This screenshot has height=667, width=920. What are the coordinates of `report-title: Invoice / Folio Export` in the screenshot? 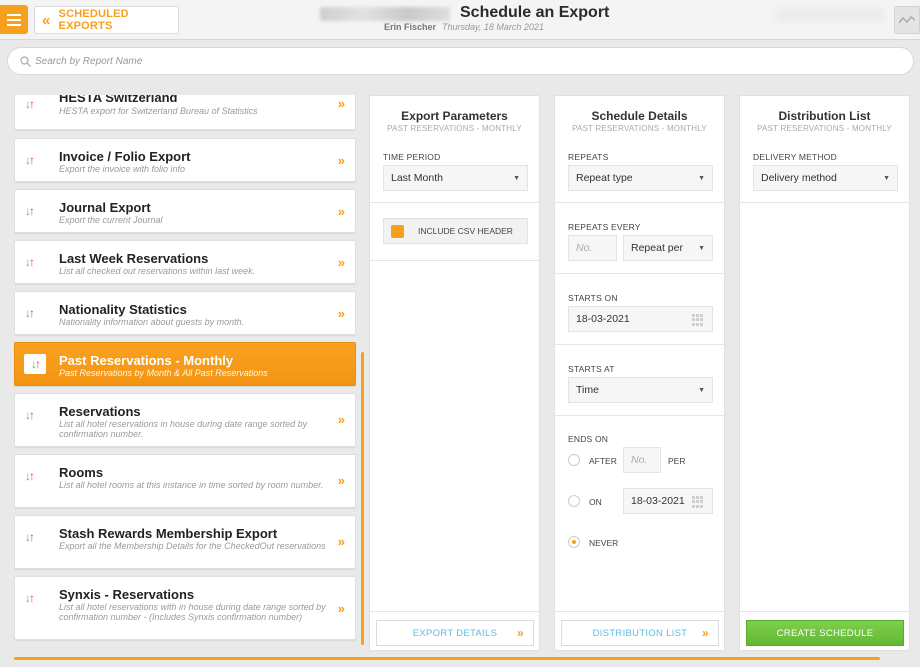 It's located at (125, 156).